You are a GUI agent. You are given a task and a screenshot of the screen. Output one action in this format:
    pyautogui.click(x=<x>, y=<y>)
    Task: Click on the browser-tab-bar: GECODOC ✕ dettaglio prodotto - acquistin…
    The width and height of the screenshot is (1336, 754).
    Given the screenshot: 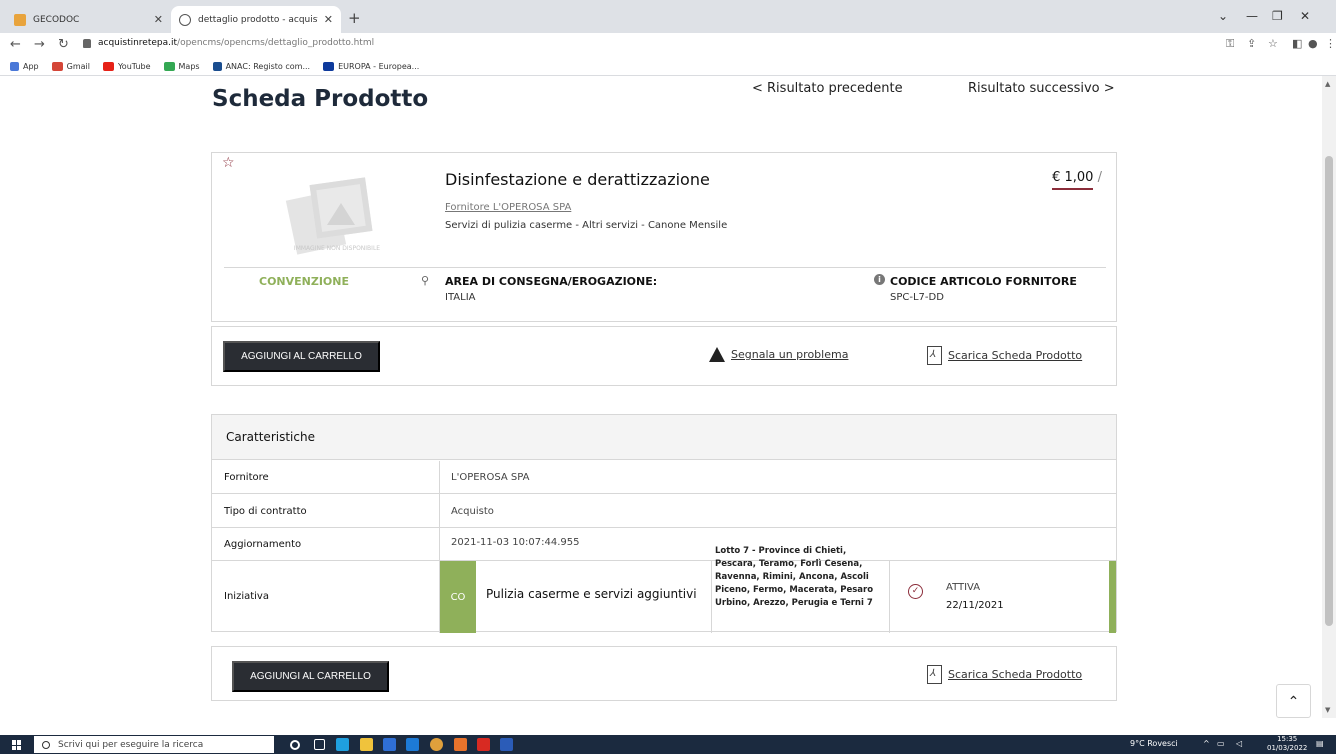 What is the action you would take?
    pyautogui.click(x=668, y=16)
    